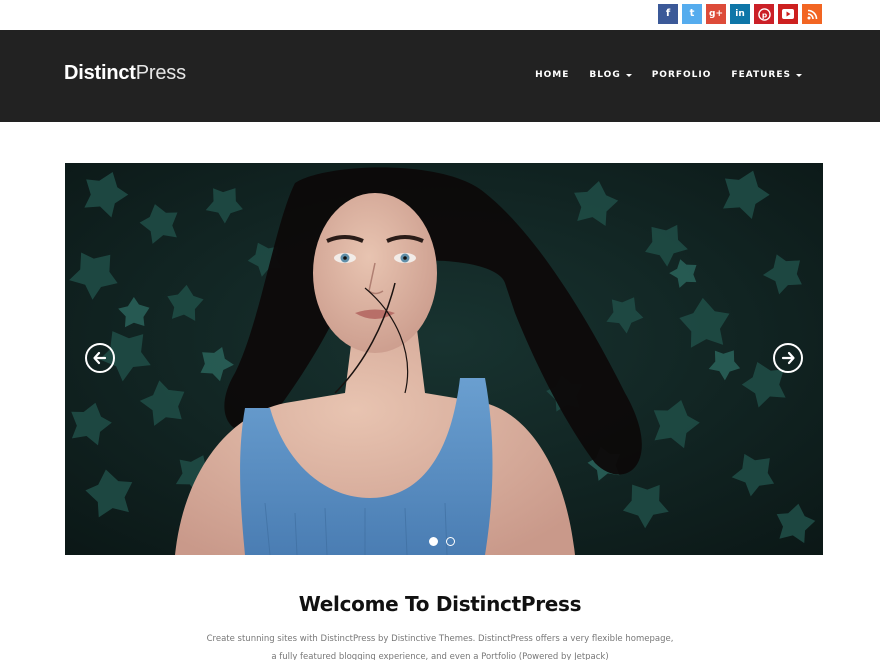 The image size is (880, 660). I want to click on nav-portfolio: PORFOLIO, so click(682, 75).